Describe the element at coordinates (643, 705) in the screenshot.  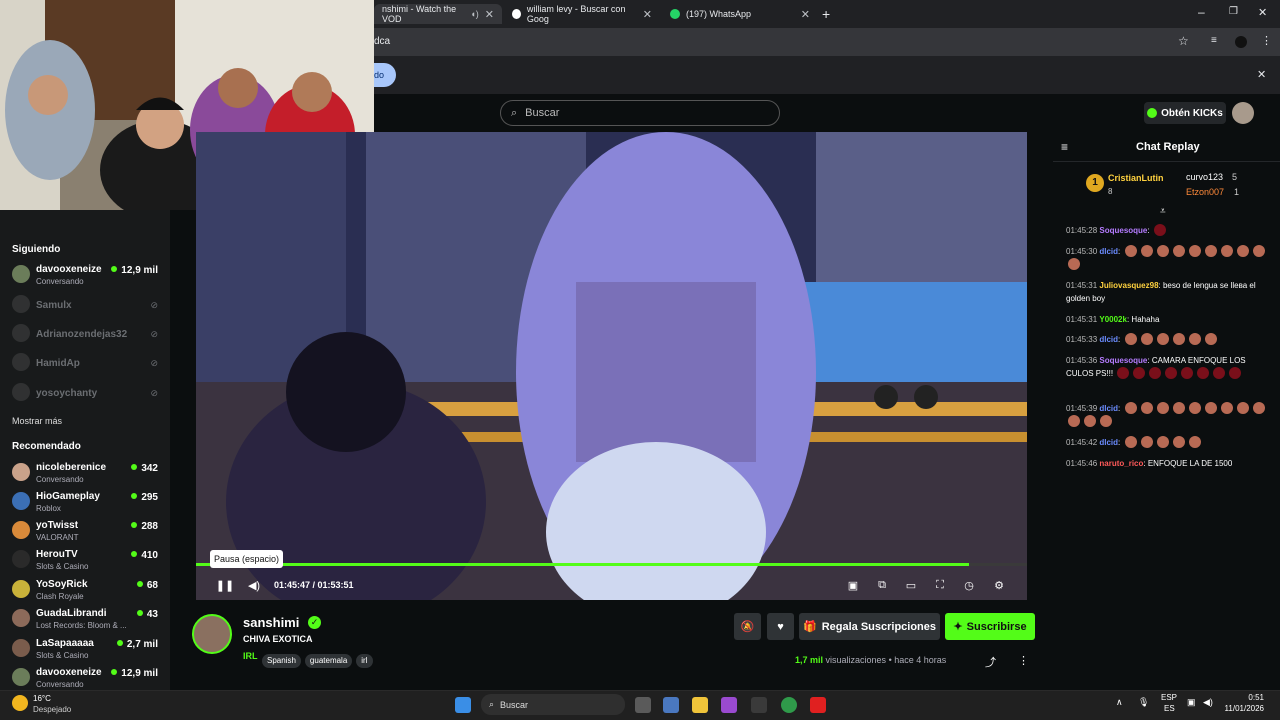
I see `task-view-icon` at that location.